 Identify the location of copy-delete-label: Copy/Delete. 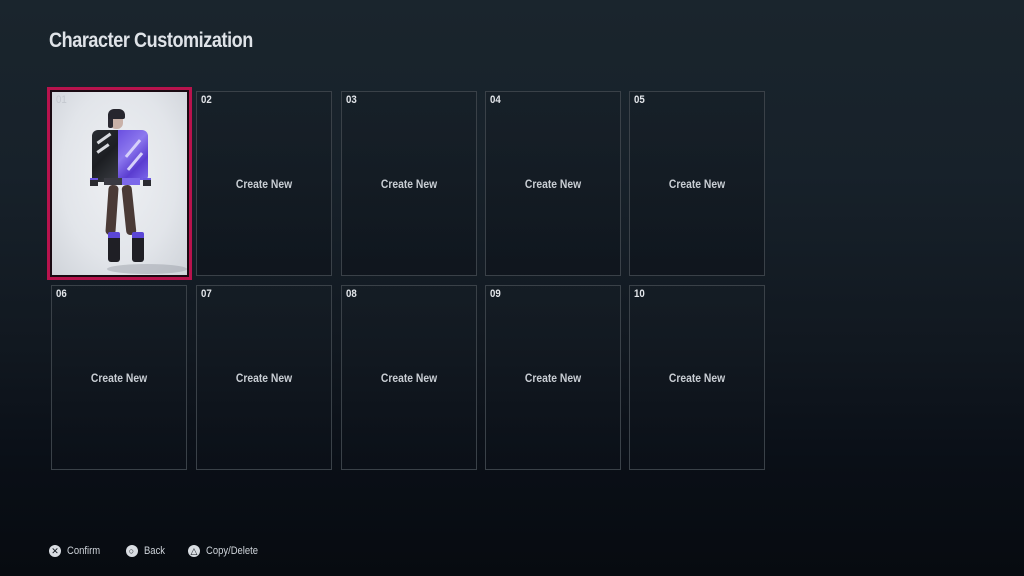
(232, 551).